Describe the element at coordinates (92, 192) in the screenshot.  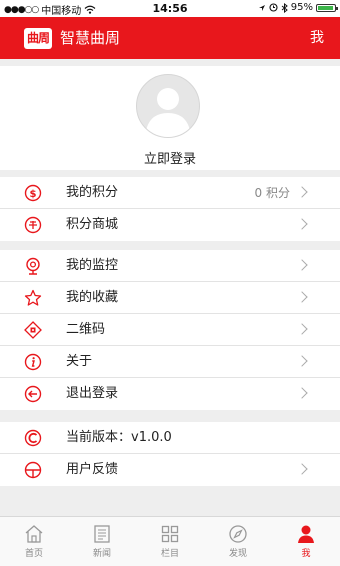
I see `menu-item-label: 我的积分` at that location.